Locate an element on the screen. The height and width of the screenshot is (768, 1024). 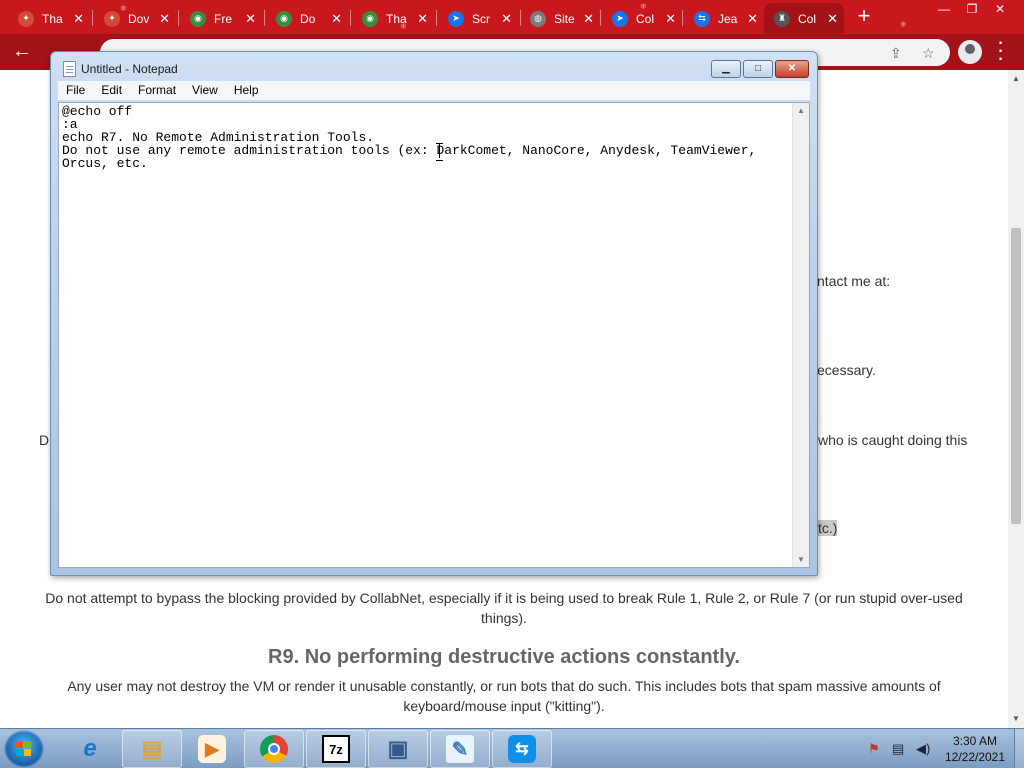
taskbar-media-player: ▶ is located at coordinates (212, 749).